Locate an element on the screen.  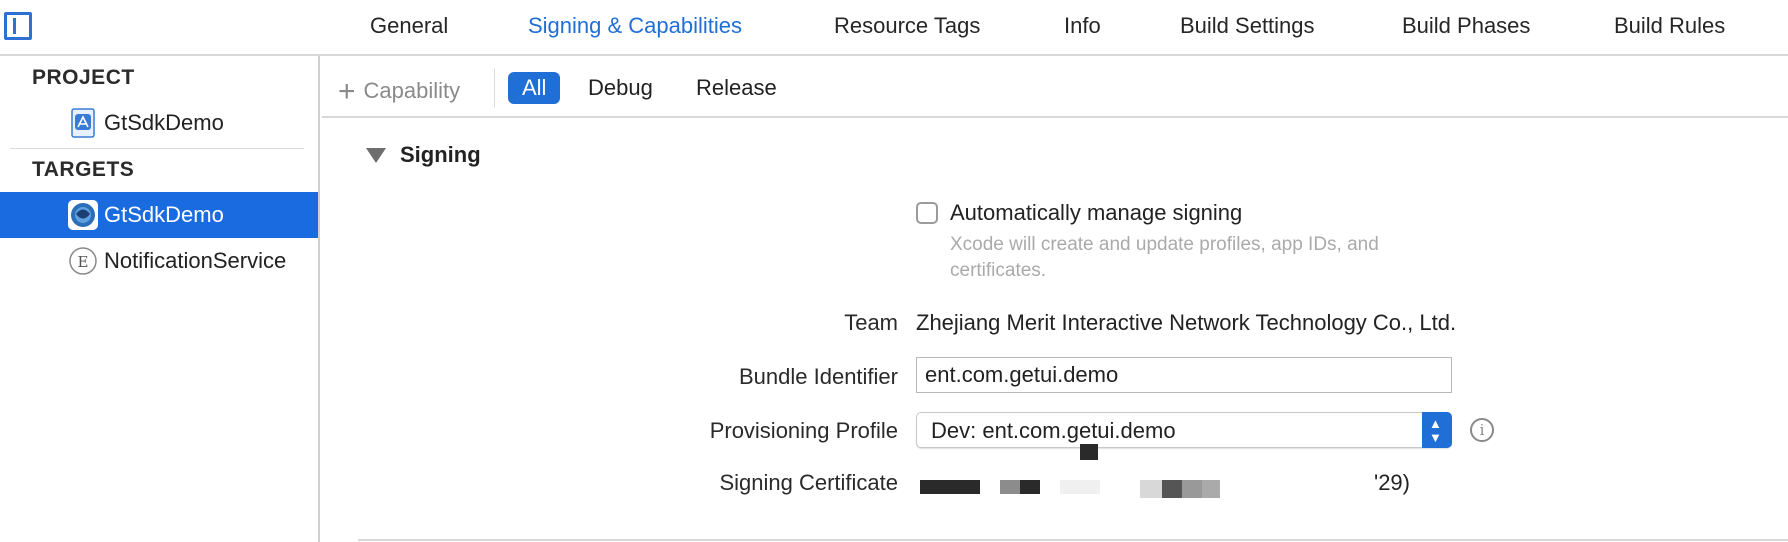
tab-build-phases: Build Phases is located at coordinates (1466, 26).